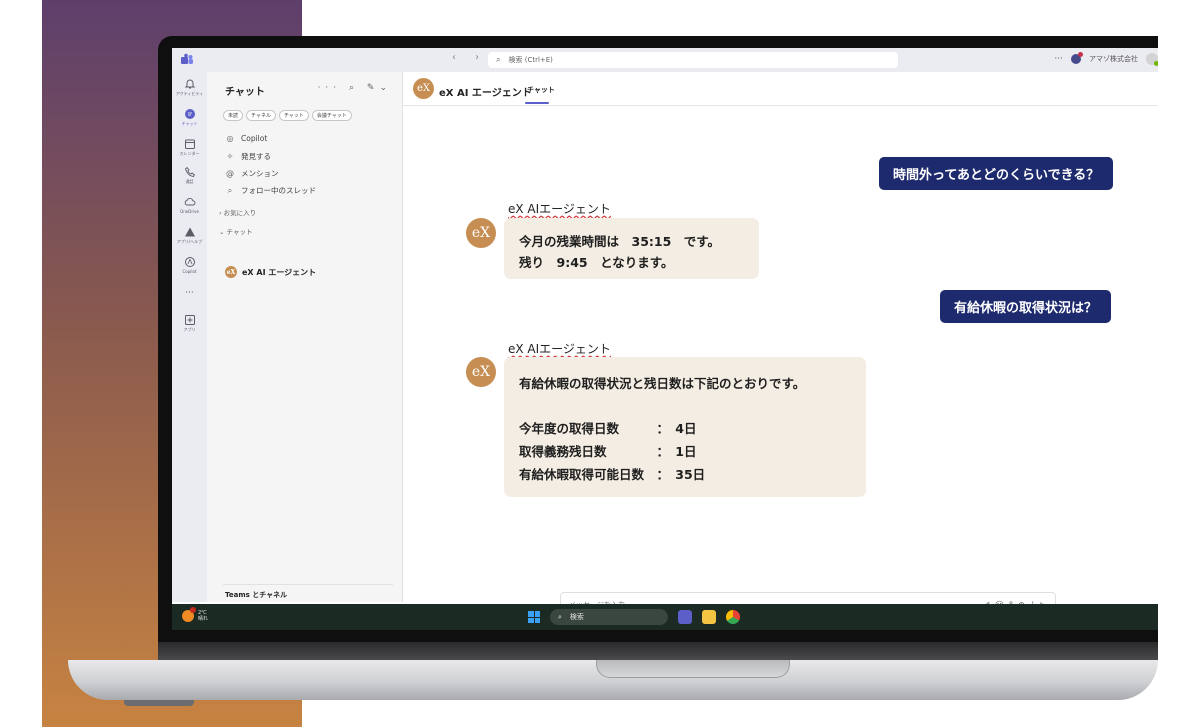 The width and height of the screenshot is (1200, 727). What do you see at coordinates (780, 89) in the screenshot?
I see `conversation-header: eX eX AI エージェント チャット` at bounding box center [780, 89].